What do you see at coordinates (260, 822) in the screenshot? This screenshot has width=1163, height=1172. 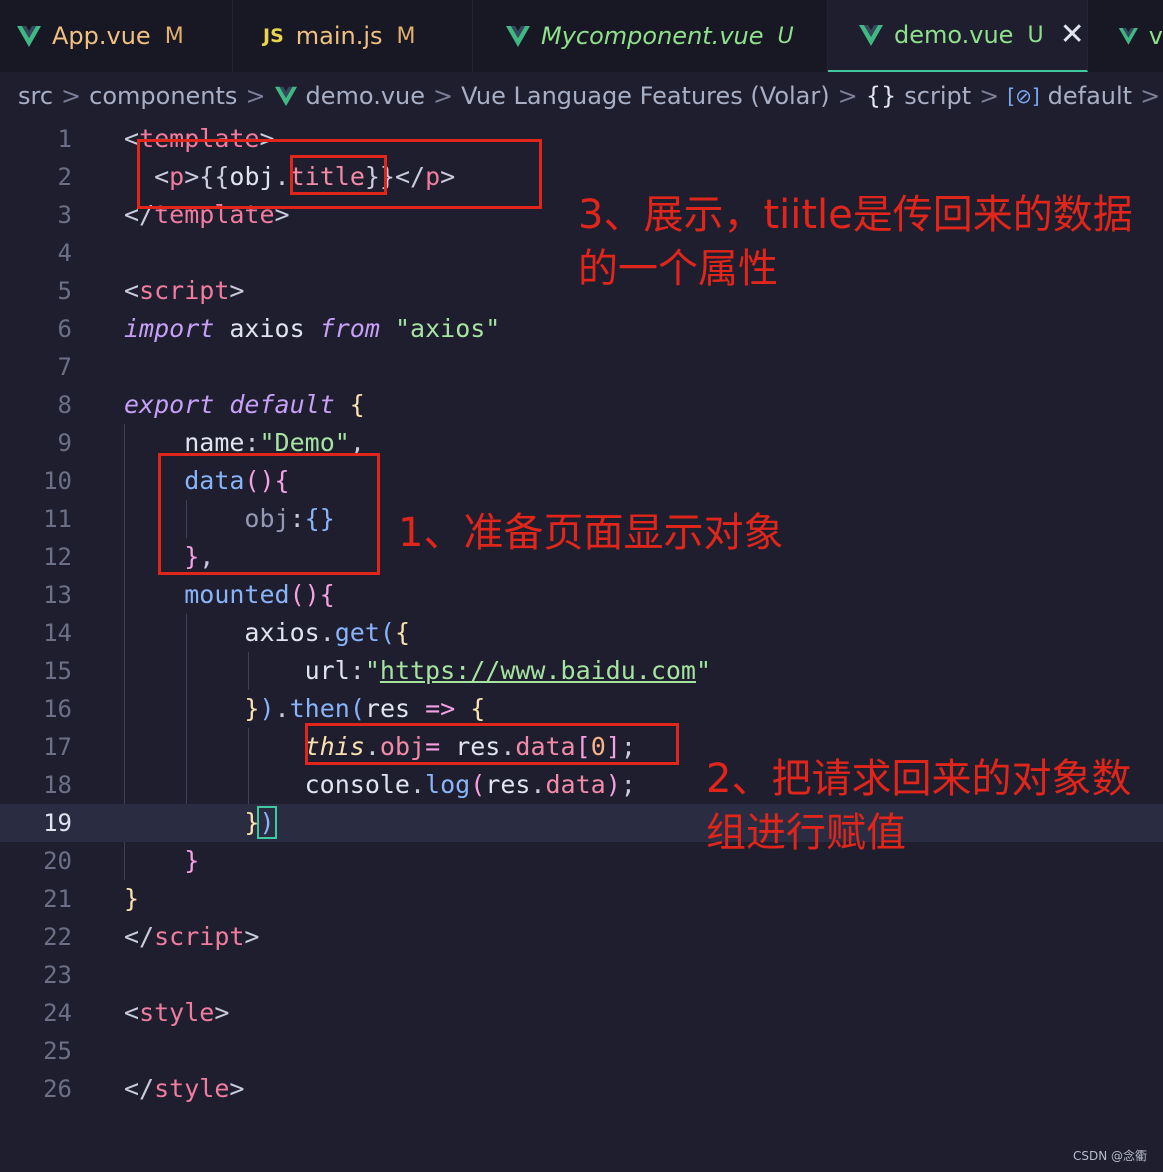 I see `code-text: })` at bounding box center [260, 822].